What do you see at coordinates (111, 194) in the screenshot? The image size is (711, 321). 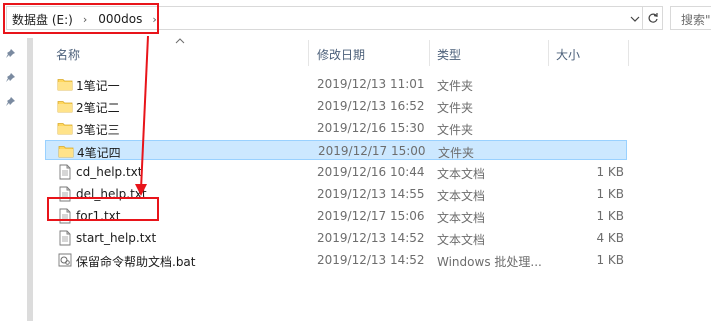 I see `file-name: del_help.txt` at bounding box center [111, 194].